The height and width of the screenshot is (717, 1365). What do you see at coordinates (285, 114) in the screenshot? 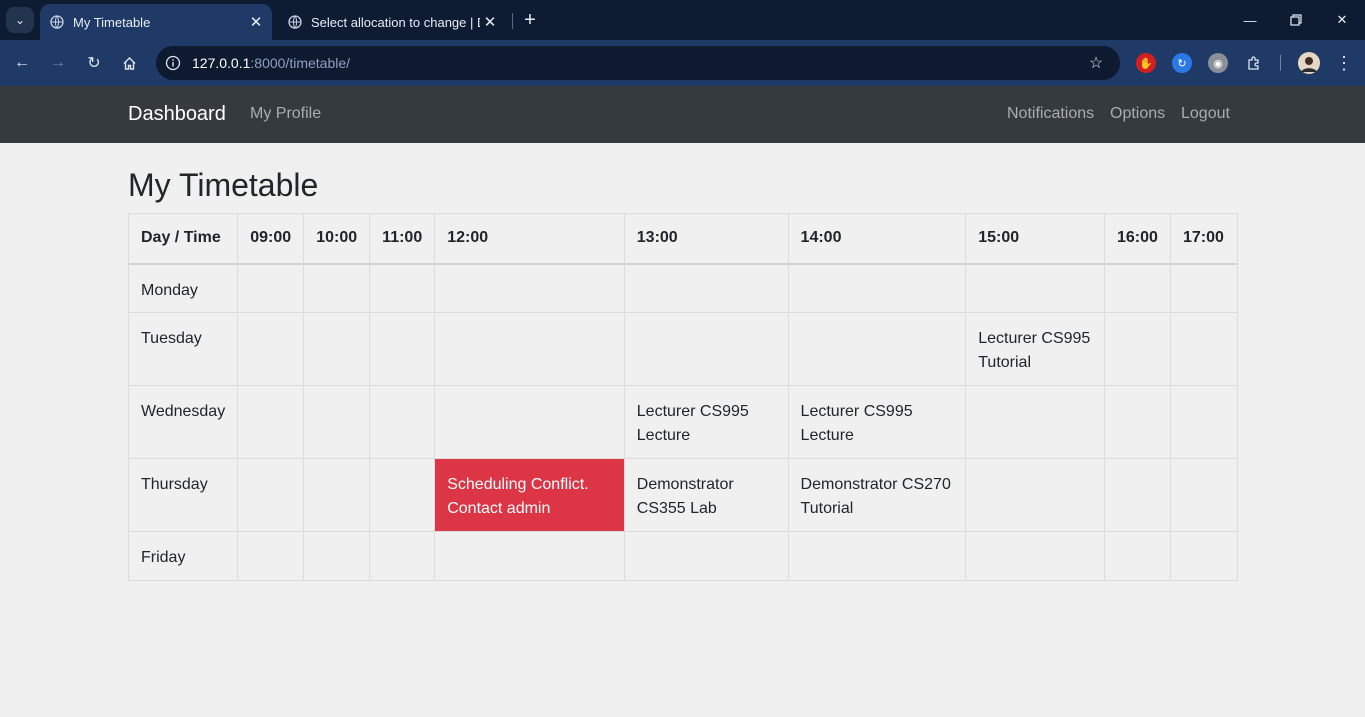
I see `my-profile-link: My Profile` at bounding box center [285, 114].